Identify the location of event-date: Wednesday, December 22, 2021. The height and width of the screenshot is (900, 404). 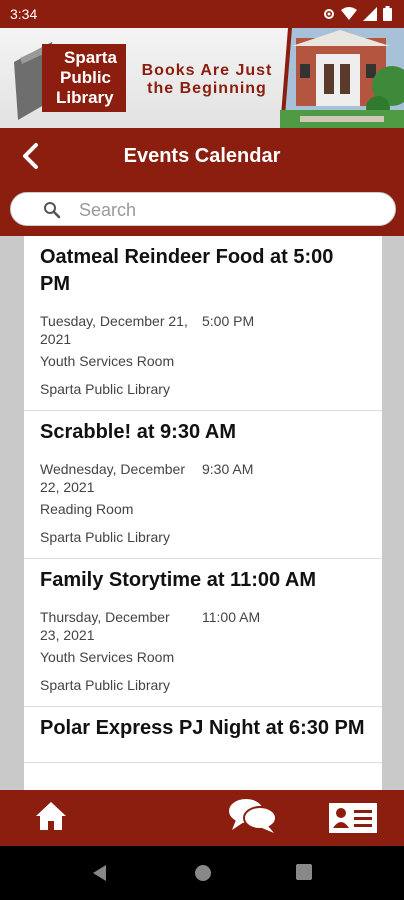
(112, 478).